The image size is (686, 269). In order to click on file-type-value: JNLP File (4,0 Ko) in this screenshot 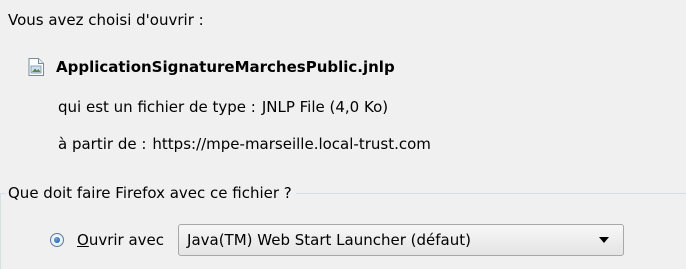, I will do `click(325, 107)`.